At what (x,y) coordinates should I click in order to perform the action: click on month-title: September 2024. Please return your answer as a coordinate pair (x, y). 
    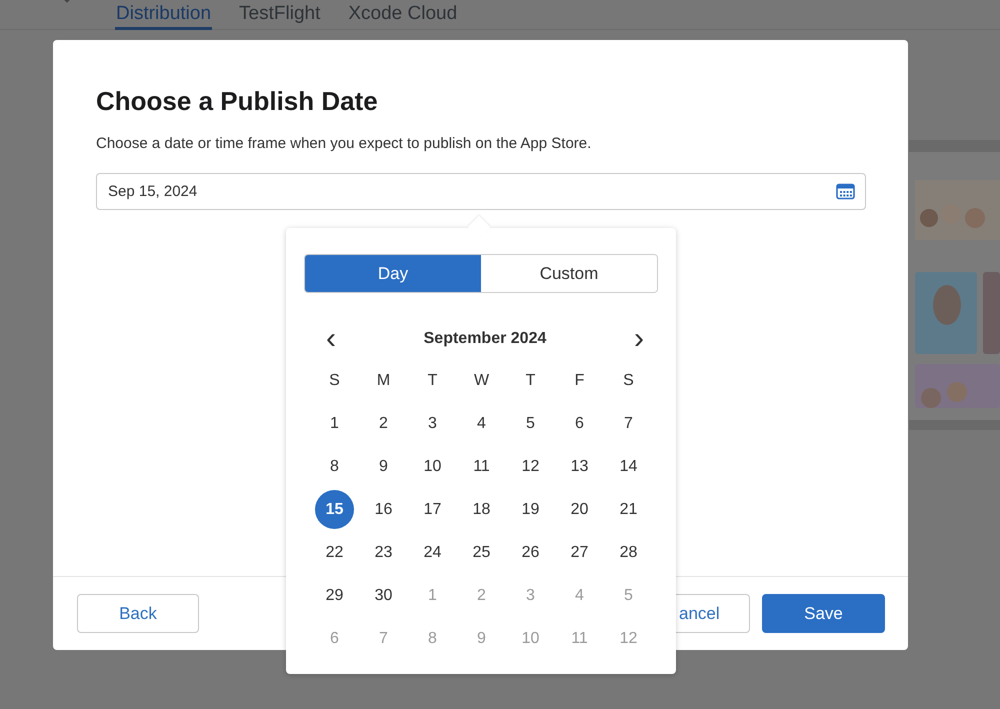
    Looking at the image, I should click on (485, 339).